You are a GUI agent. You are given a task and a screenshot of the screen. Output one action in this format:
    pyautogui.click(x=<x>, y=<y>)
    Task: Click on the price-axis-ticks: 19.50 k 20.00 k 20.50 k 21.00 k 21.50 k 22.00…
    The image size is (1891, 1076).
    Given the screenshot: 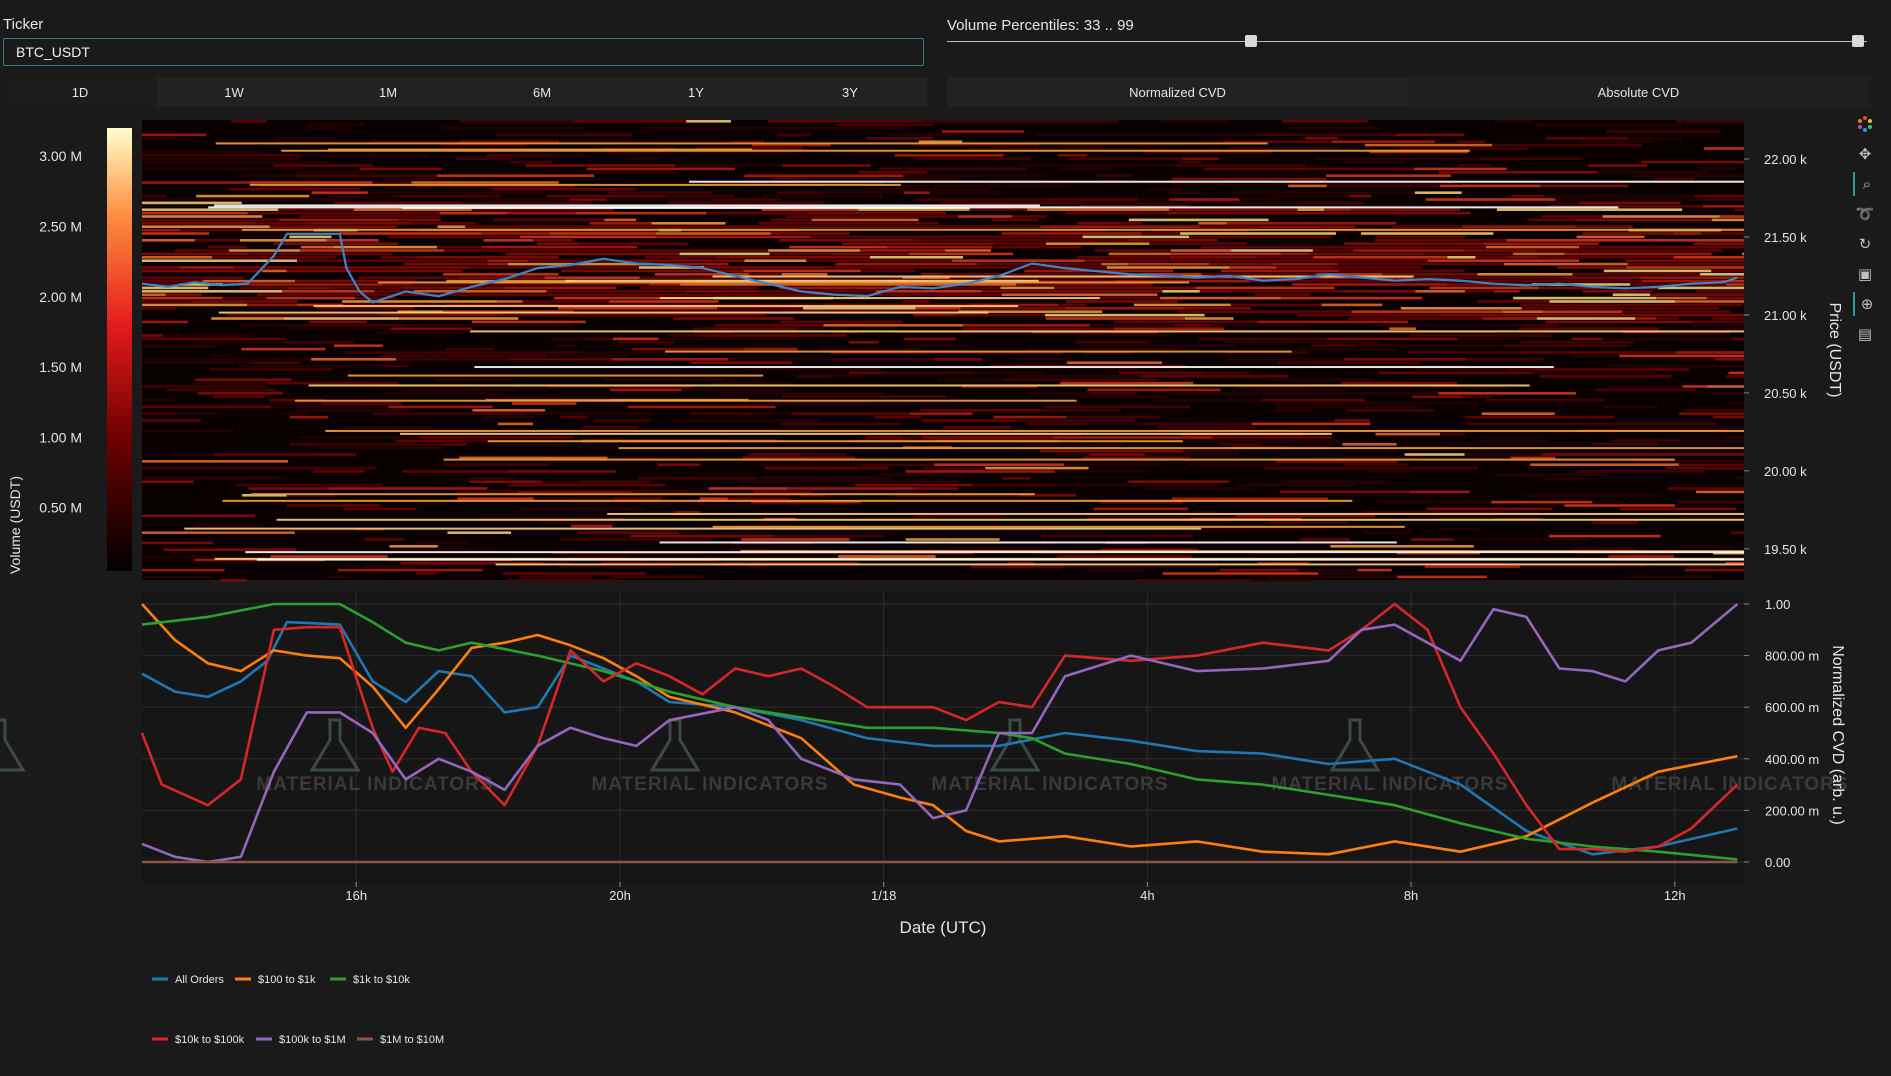 What is the action you would take?
    pyautogui.click(x=1775, y=354)
    